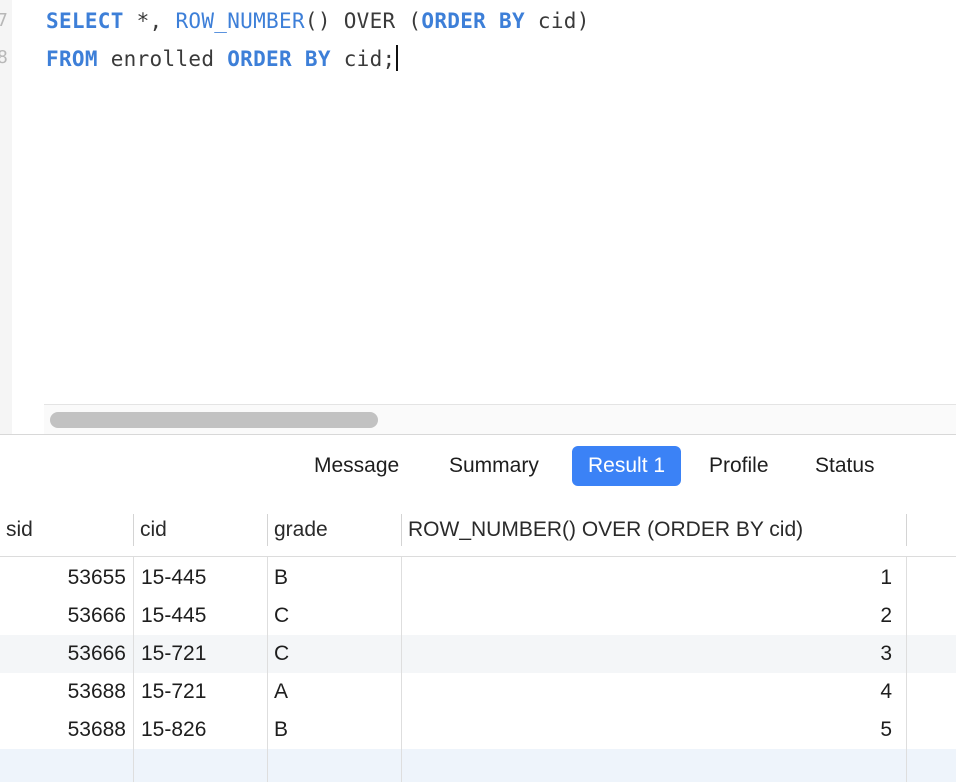 Image resolution: width=956 pixels, height=782 pixels. I want to click on cell-cid: 15-826, so click(173, 730).